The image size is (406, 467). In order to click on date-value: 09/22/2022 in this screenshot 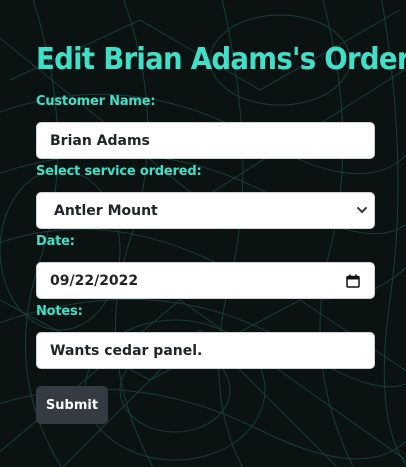, I will do `click(94, 280)`.